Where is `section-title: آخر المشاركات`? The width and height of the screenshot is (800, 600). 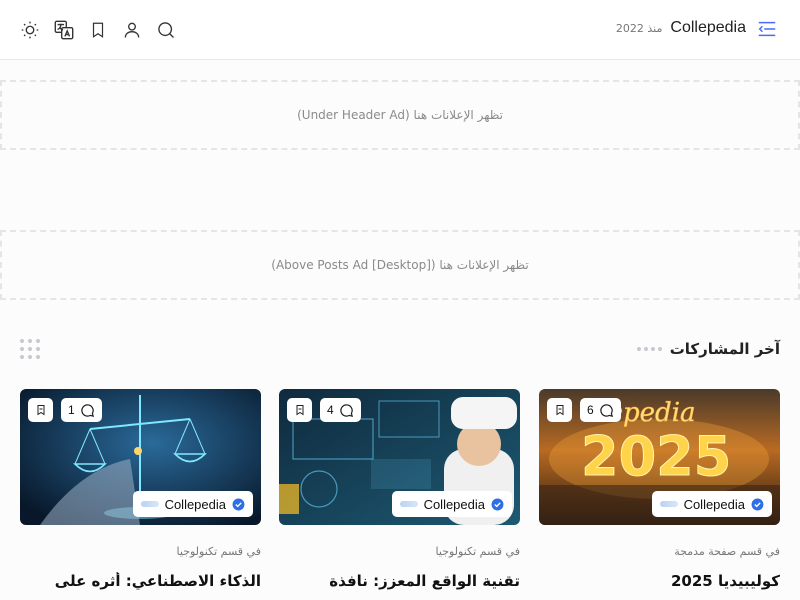 section-title: آخر المشاركات is located at coordinates (724, 349).